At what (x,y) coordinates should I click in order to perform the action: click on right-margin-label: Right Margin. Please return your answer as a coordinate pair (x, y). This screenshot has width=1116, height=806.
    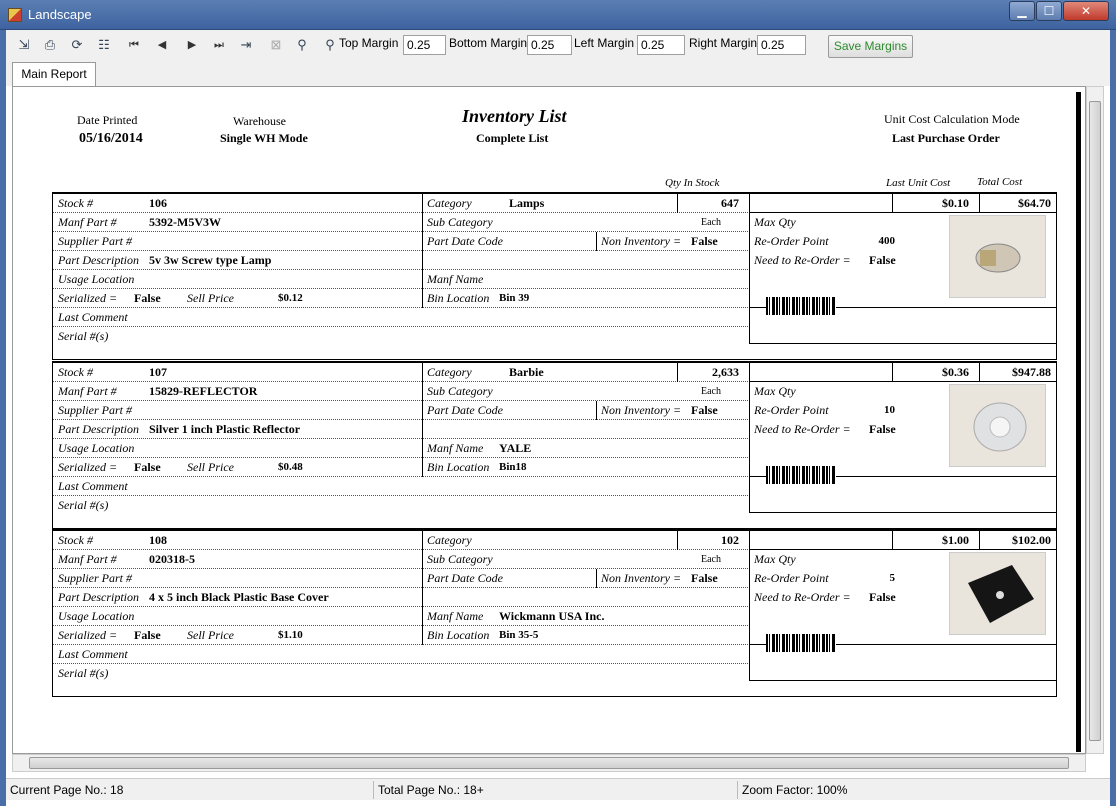
    Looking at the image, I should click on (723, 43).